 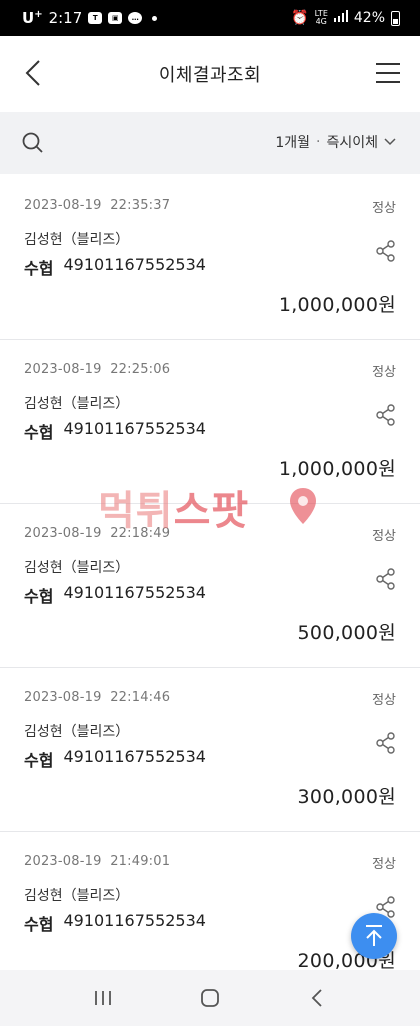 I want to click on menu-button, so click(x=388, y=73).